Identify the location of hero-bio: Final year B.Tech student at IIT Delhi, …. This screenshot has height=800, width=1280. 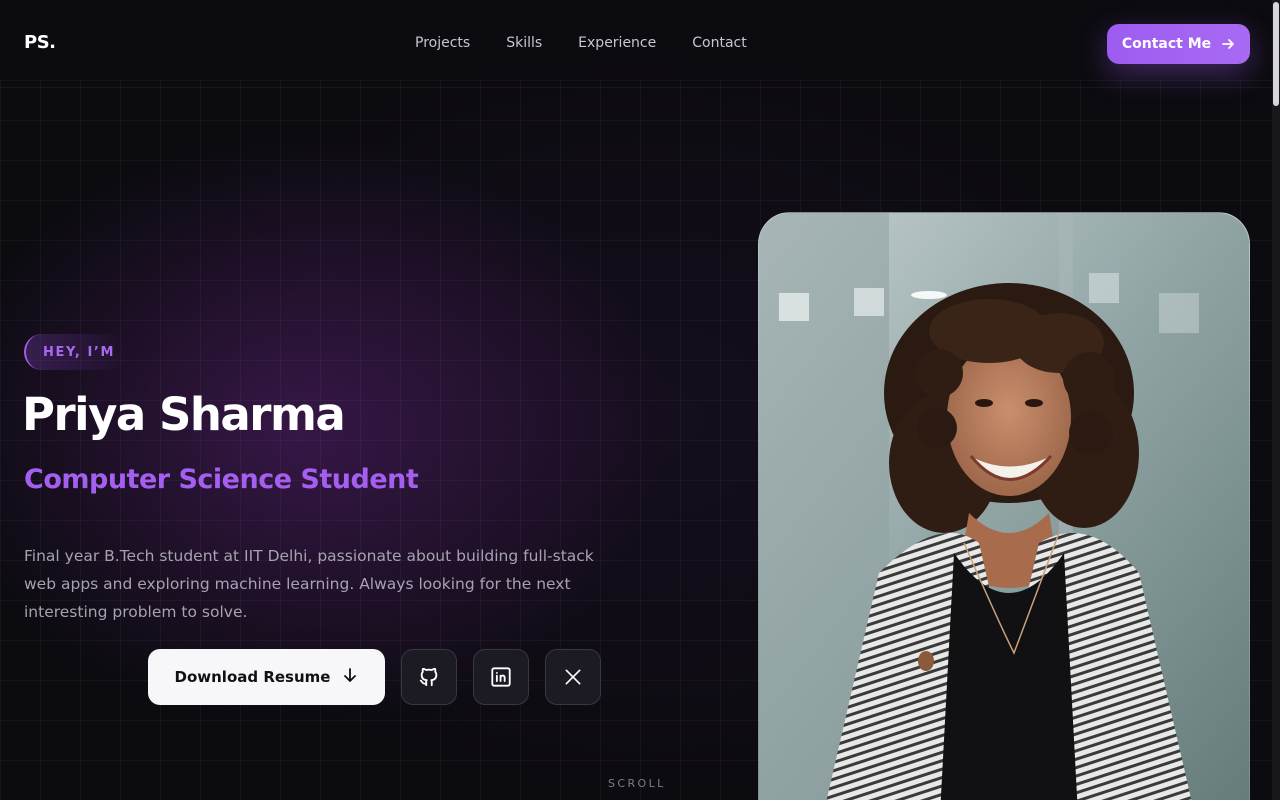
(309, 584).